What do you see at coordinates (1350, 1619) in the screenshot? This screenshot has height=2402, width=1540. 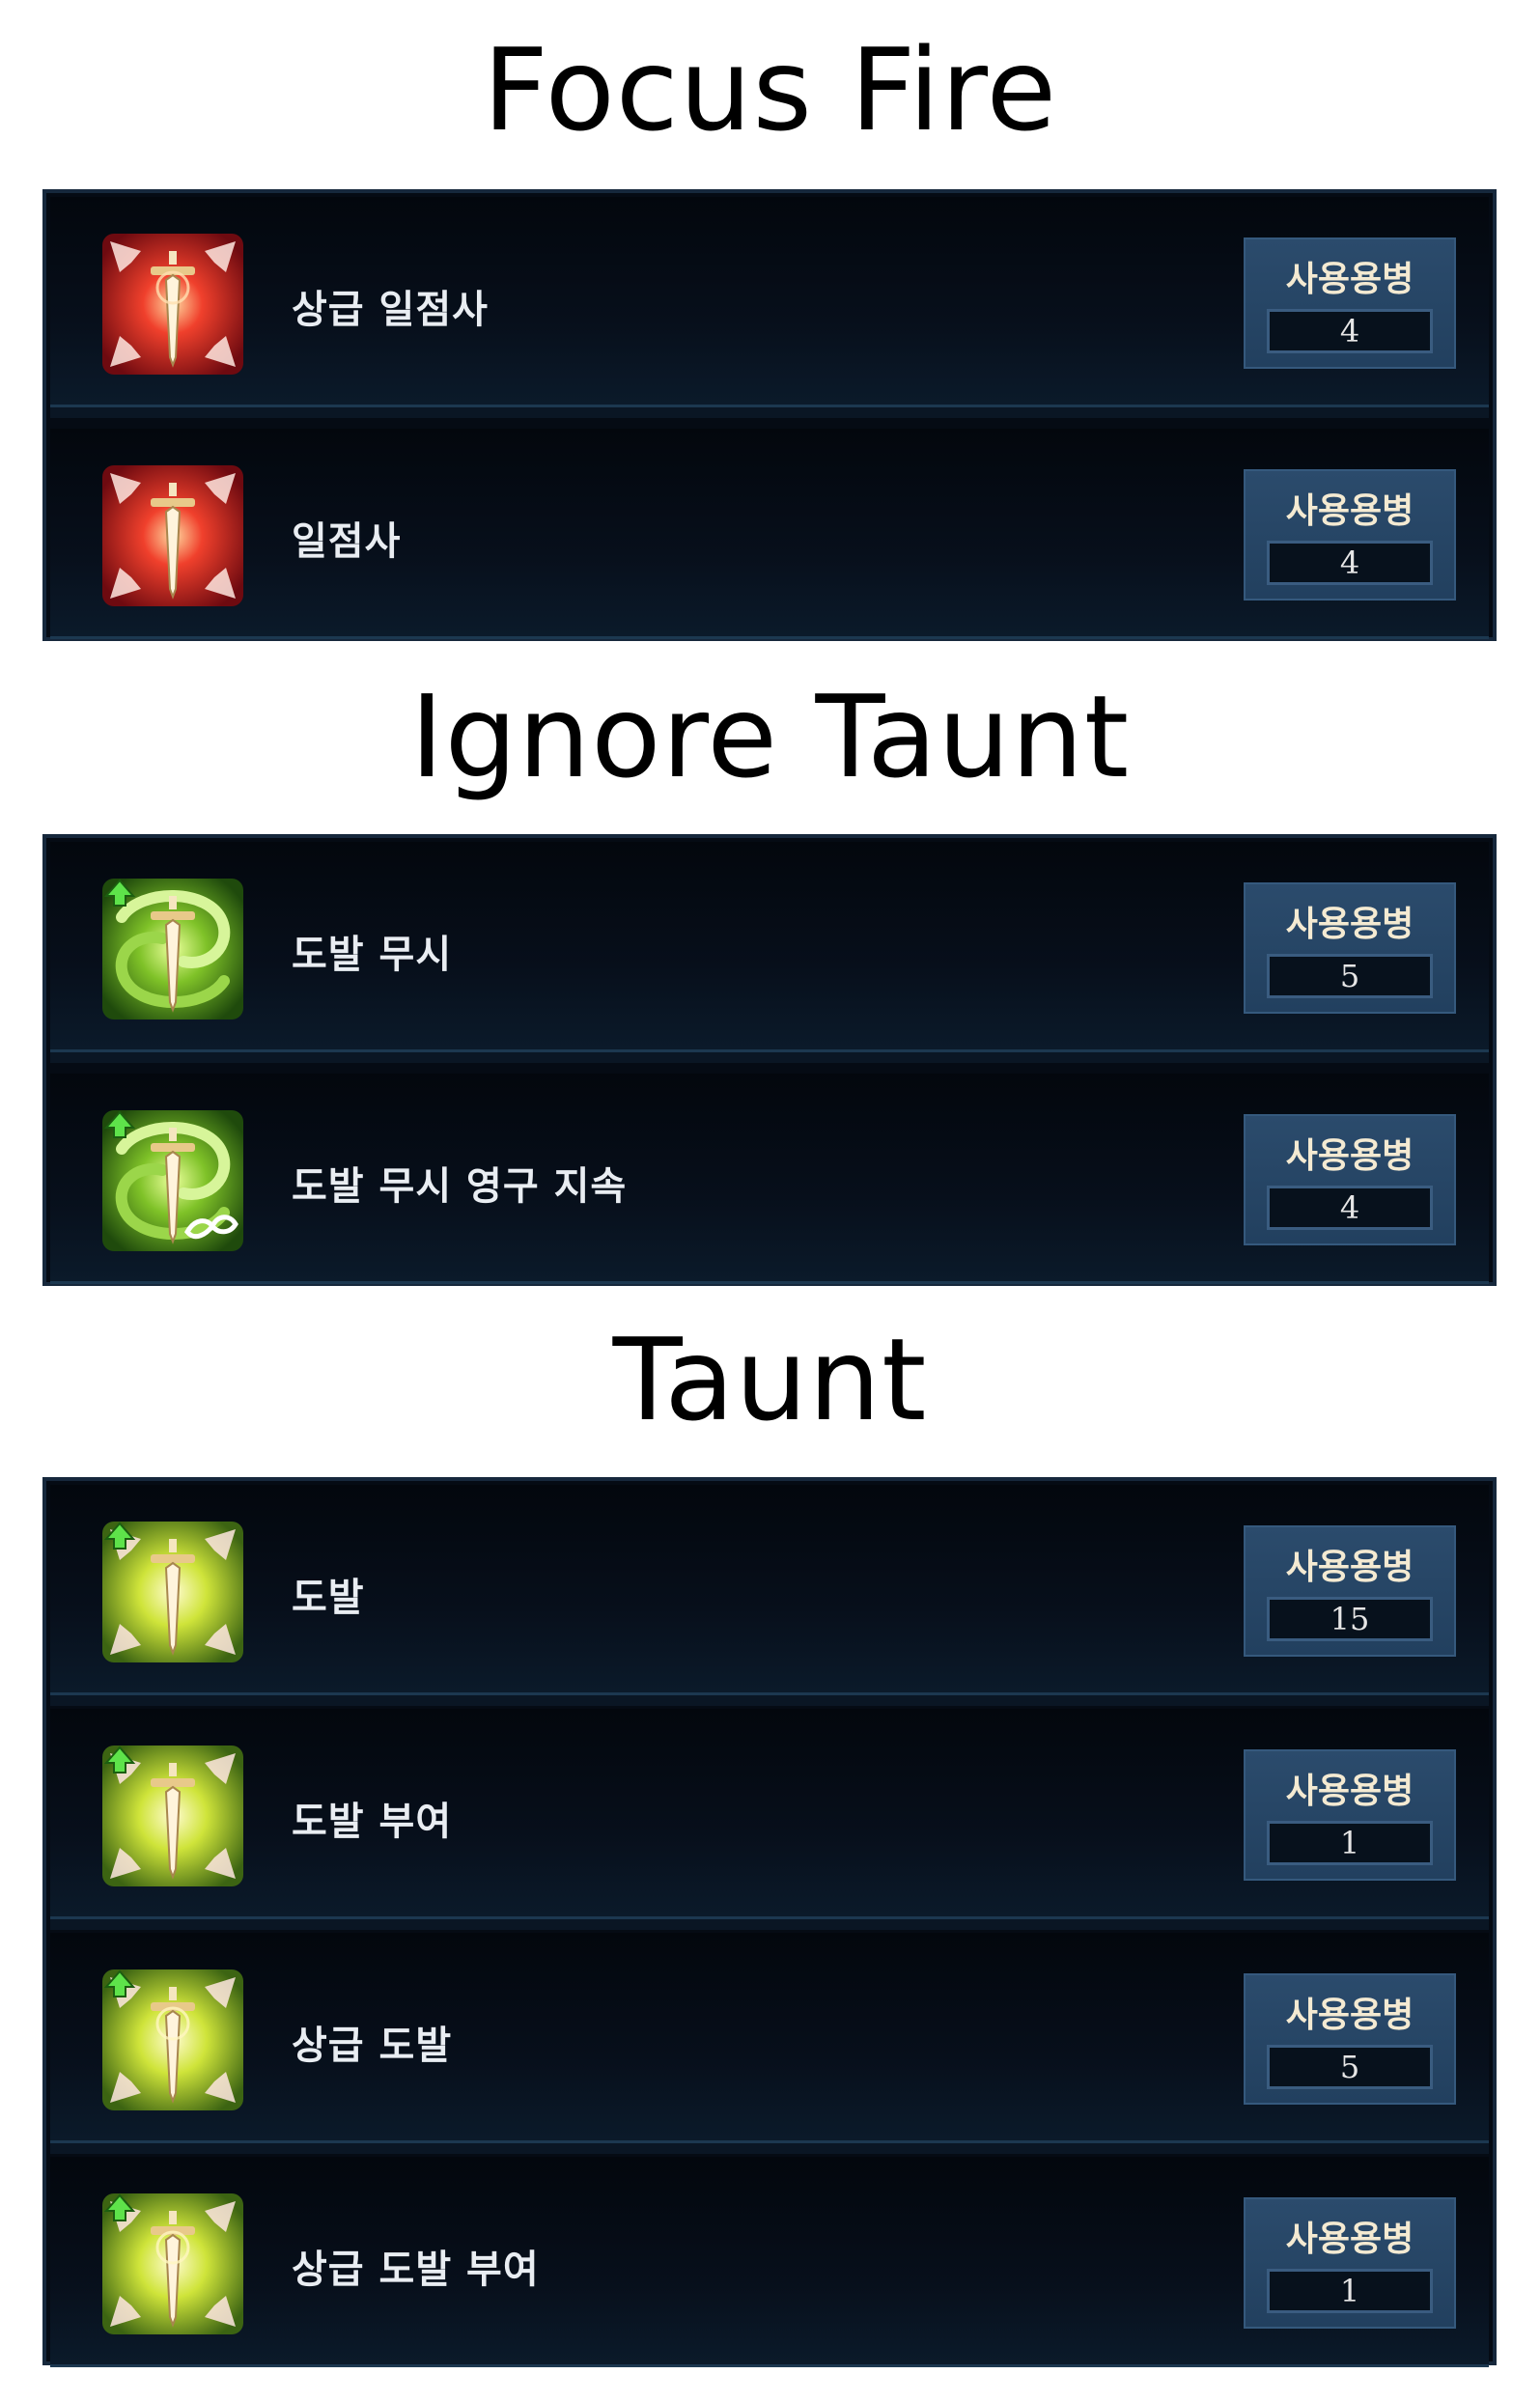 I see `mercenary-count: 15` at bounding box center [1350, 1619].